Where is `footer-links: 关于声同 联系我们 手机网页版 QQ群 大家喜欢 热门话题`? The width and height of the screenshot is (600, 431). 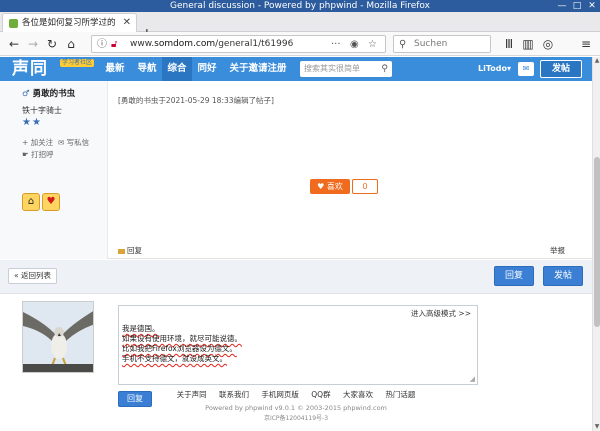 footer-links: 关于声同 联系我们 手机网页版 QQ群 大家喜欢 热门话题 is located at coordinates (296, 394).